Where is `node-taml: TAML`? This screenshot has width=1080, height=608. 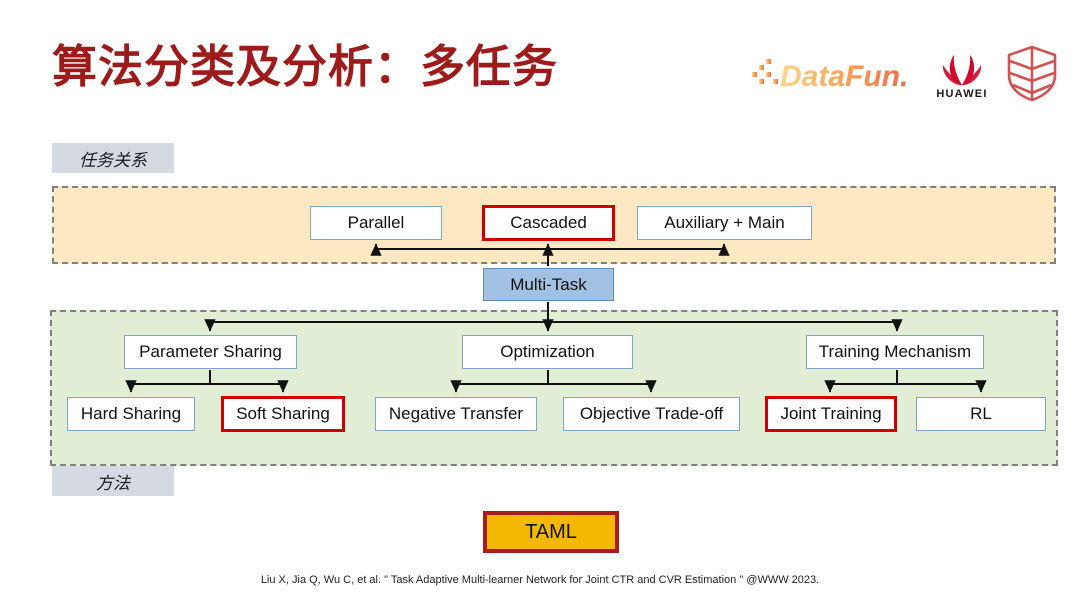 node-taml: TAML is located at coordinates (551, 532).